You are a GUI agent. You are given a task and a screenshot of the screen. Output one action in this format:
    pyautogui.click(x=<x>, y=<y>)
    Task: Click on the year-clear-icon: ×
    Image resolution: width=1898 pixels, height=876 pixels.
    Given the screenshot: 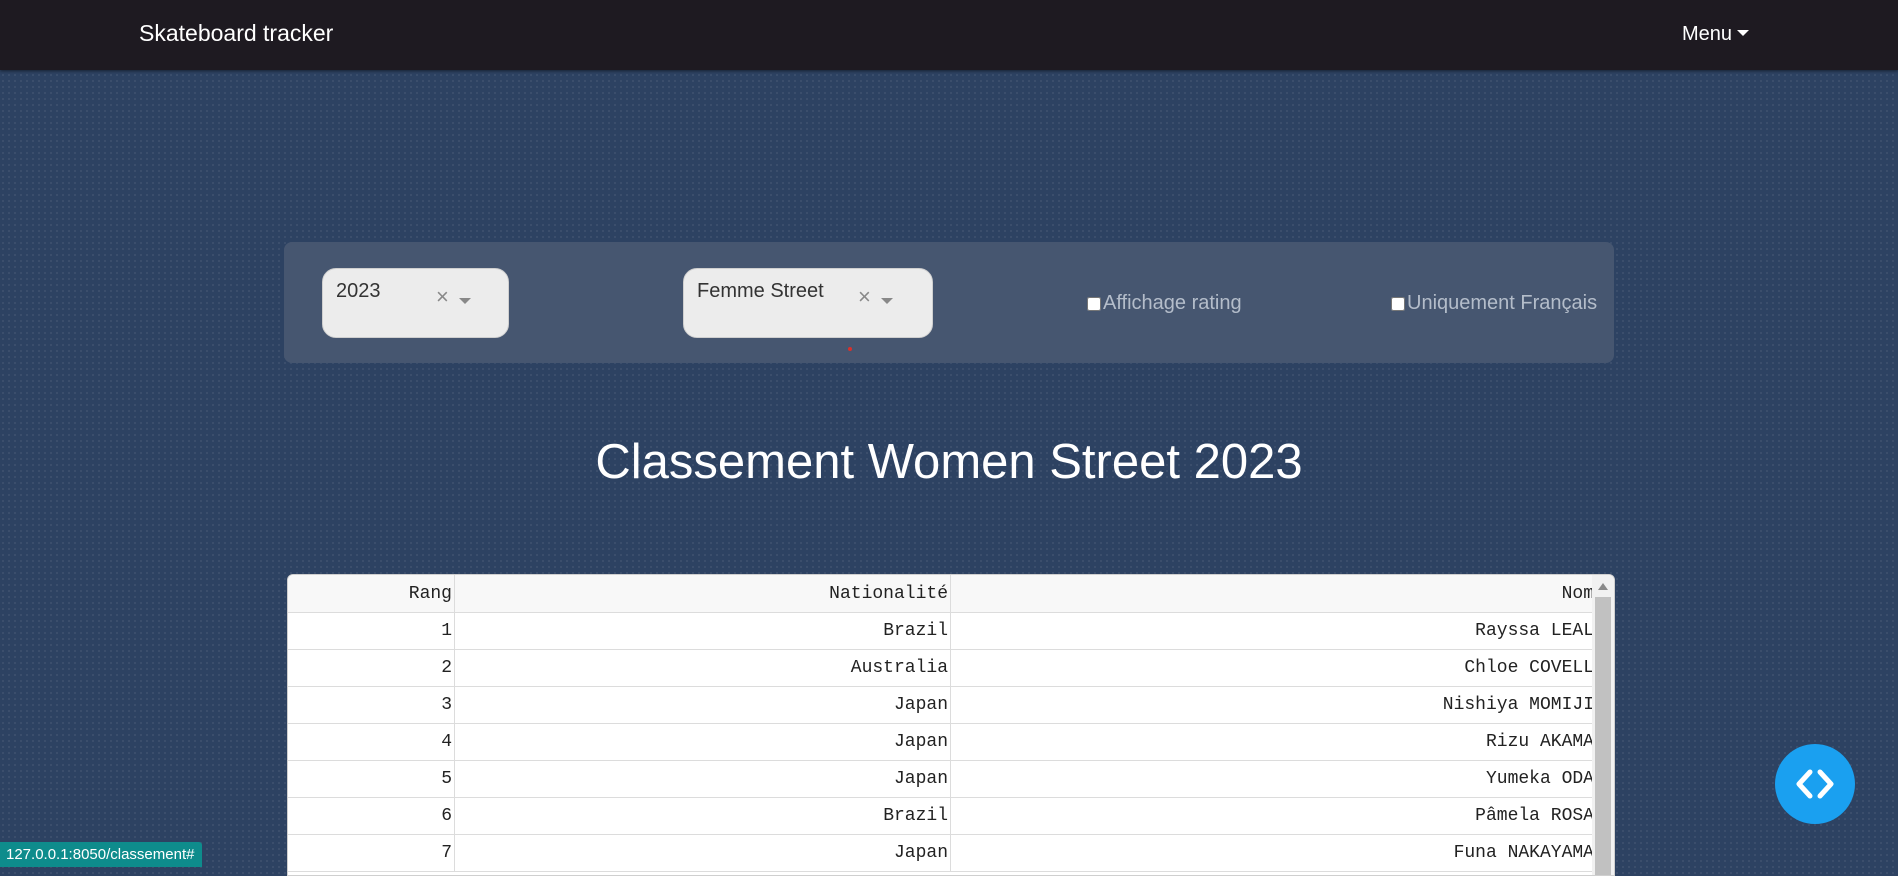 What is the action you would take?
    pyautogui.click(x=442, y=297)
    